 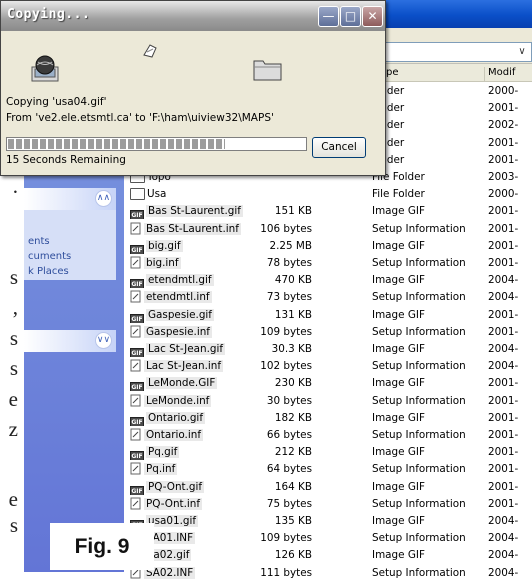 I want to click on figure-caption: Fig. 9, so click(x=102, y=546).